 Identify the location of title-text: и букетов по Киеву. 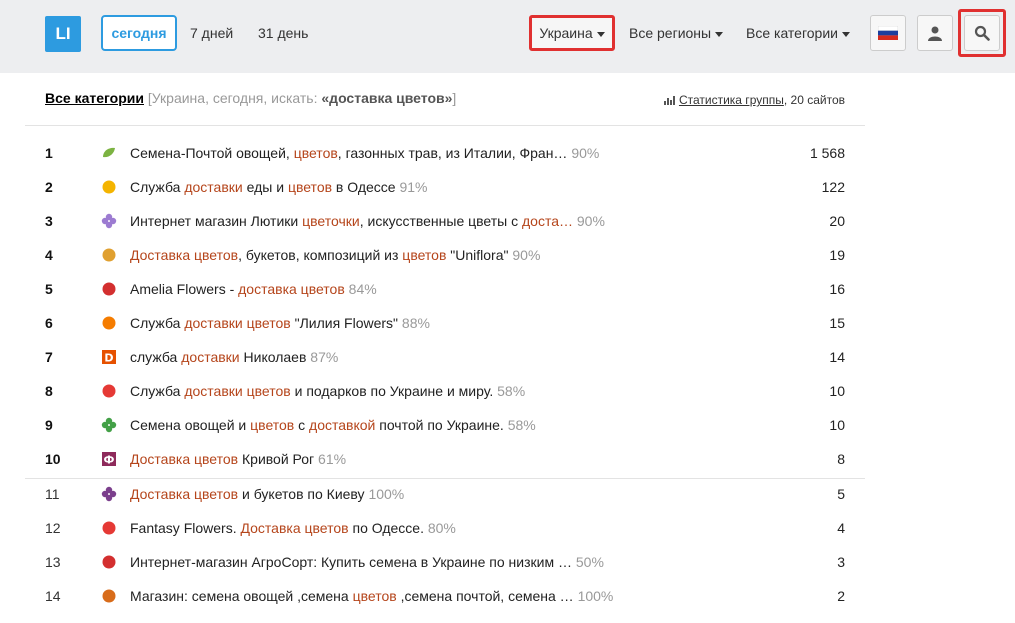
(301, 494).